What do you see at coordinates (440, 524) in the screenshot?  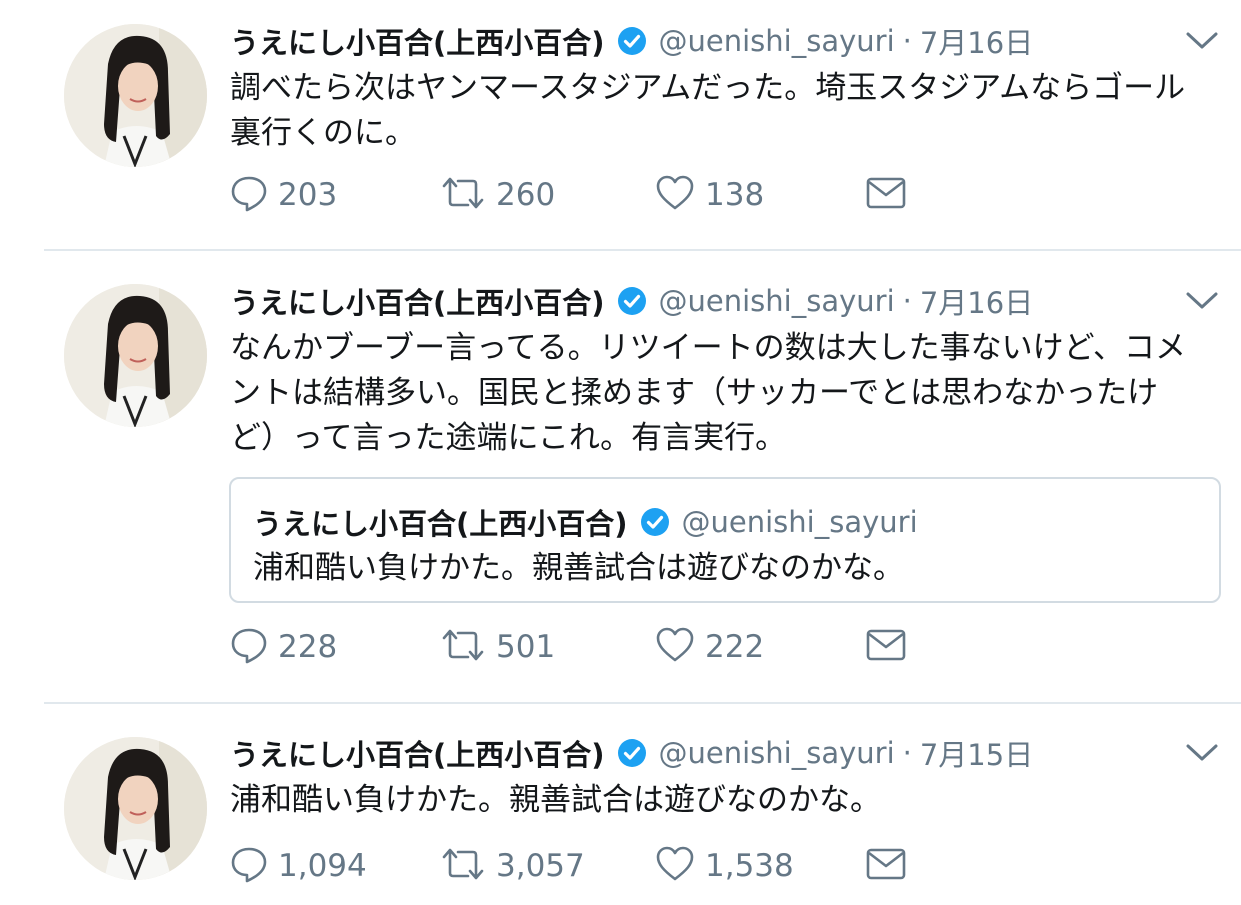 I see `quoted-display-name: うえにし小百合(上西小百合)` at bounding box center [440, 524].